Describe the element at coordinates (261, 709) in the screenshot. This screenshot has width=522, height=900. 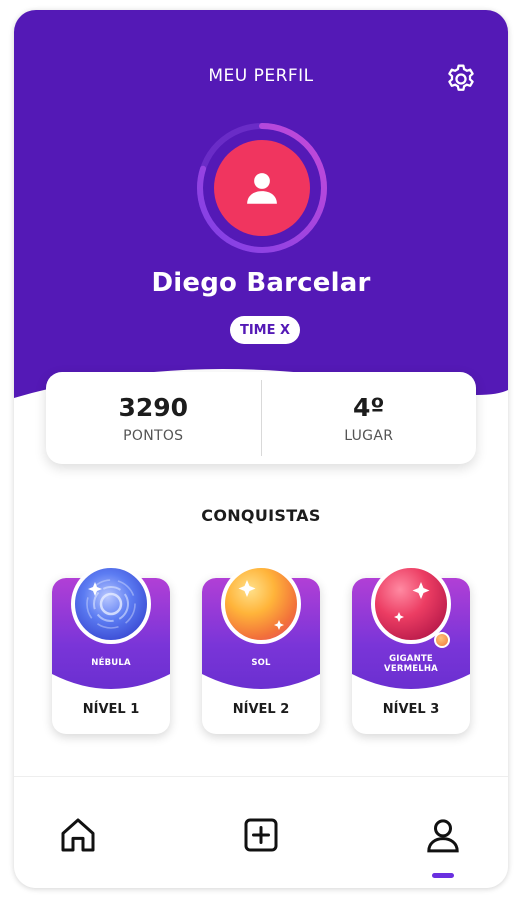
I see `achievement-level: NÍVEL 2` at that location.